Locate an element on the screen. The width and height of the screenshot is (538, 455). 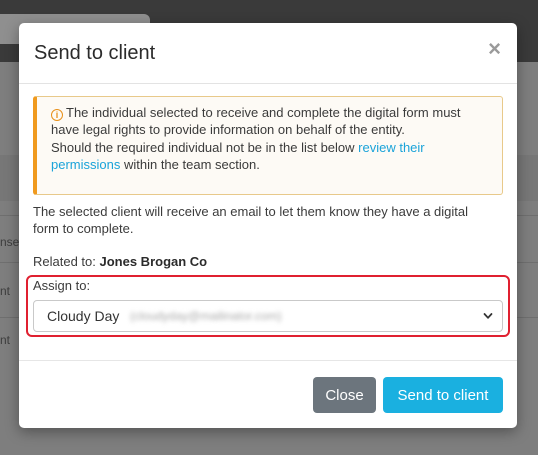
assign-to-select: Cloudy Day (cloudyday@mailinator.com) is located at coordinates (268, 316).